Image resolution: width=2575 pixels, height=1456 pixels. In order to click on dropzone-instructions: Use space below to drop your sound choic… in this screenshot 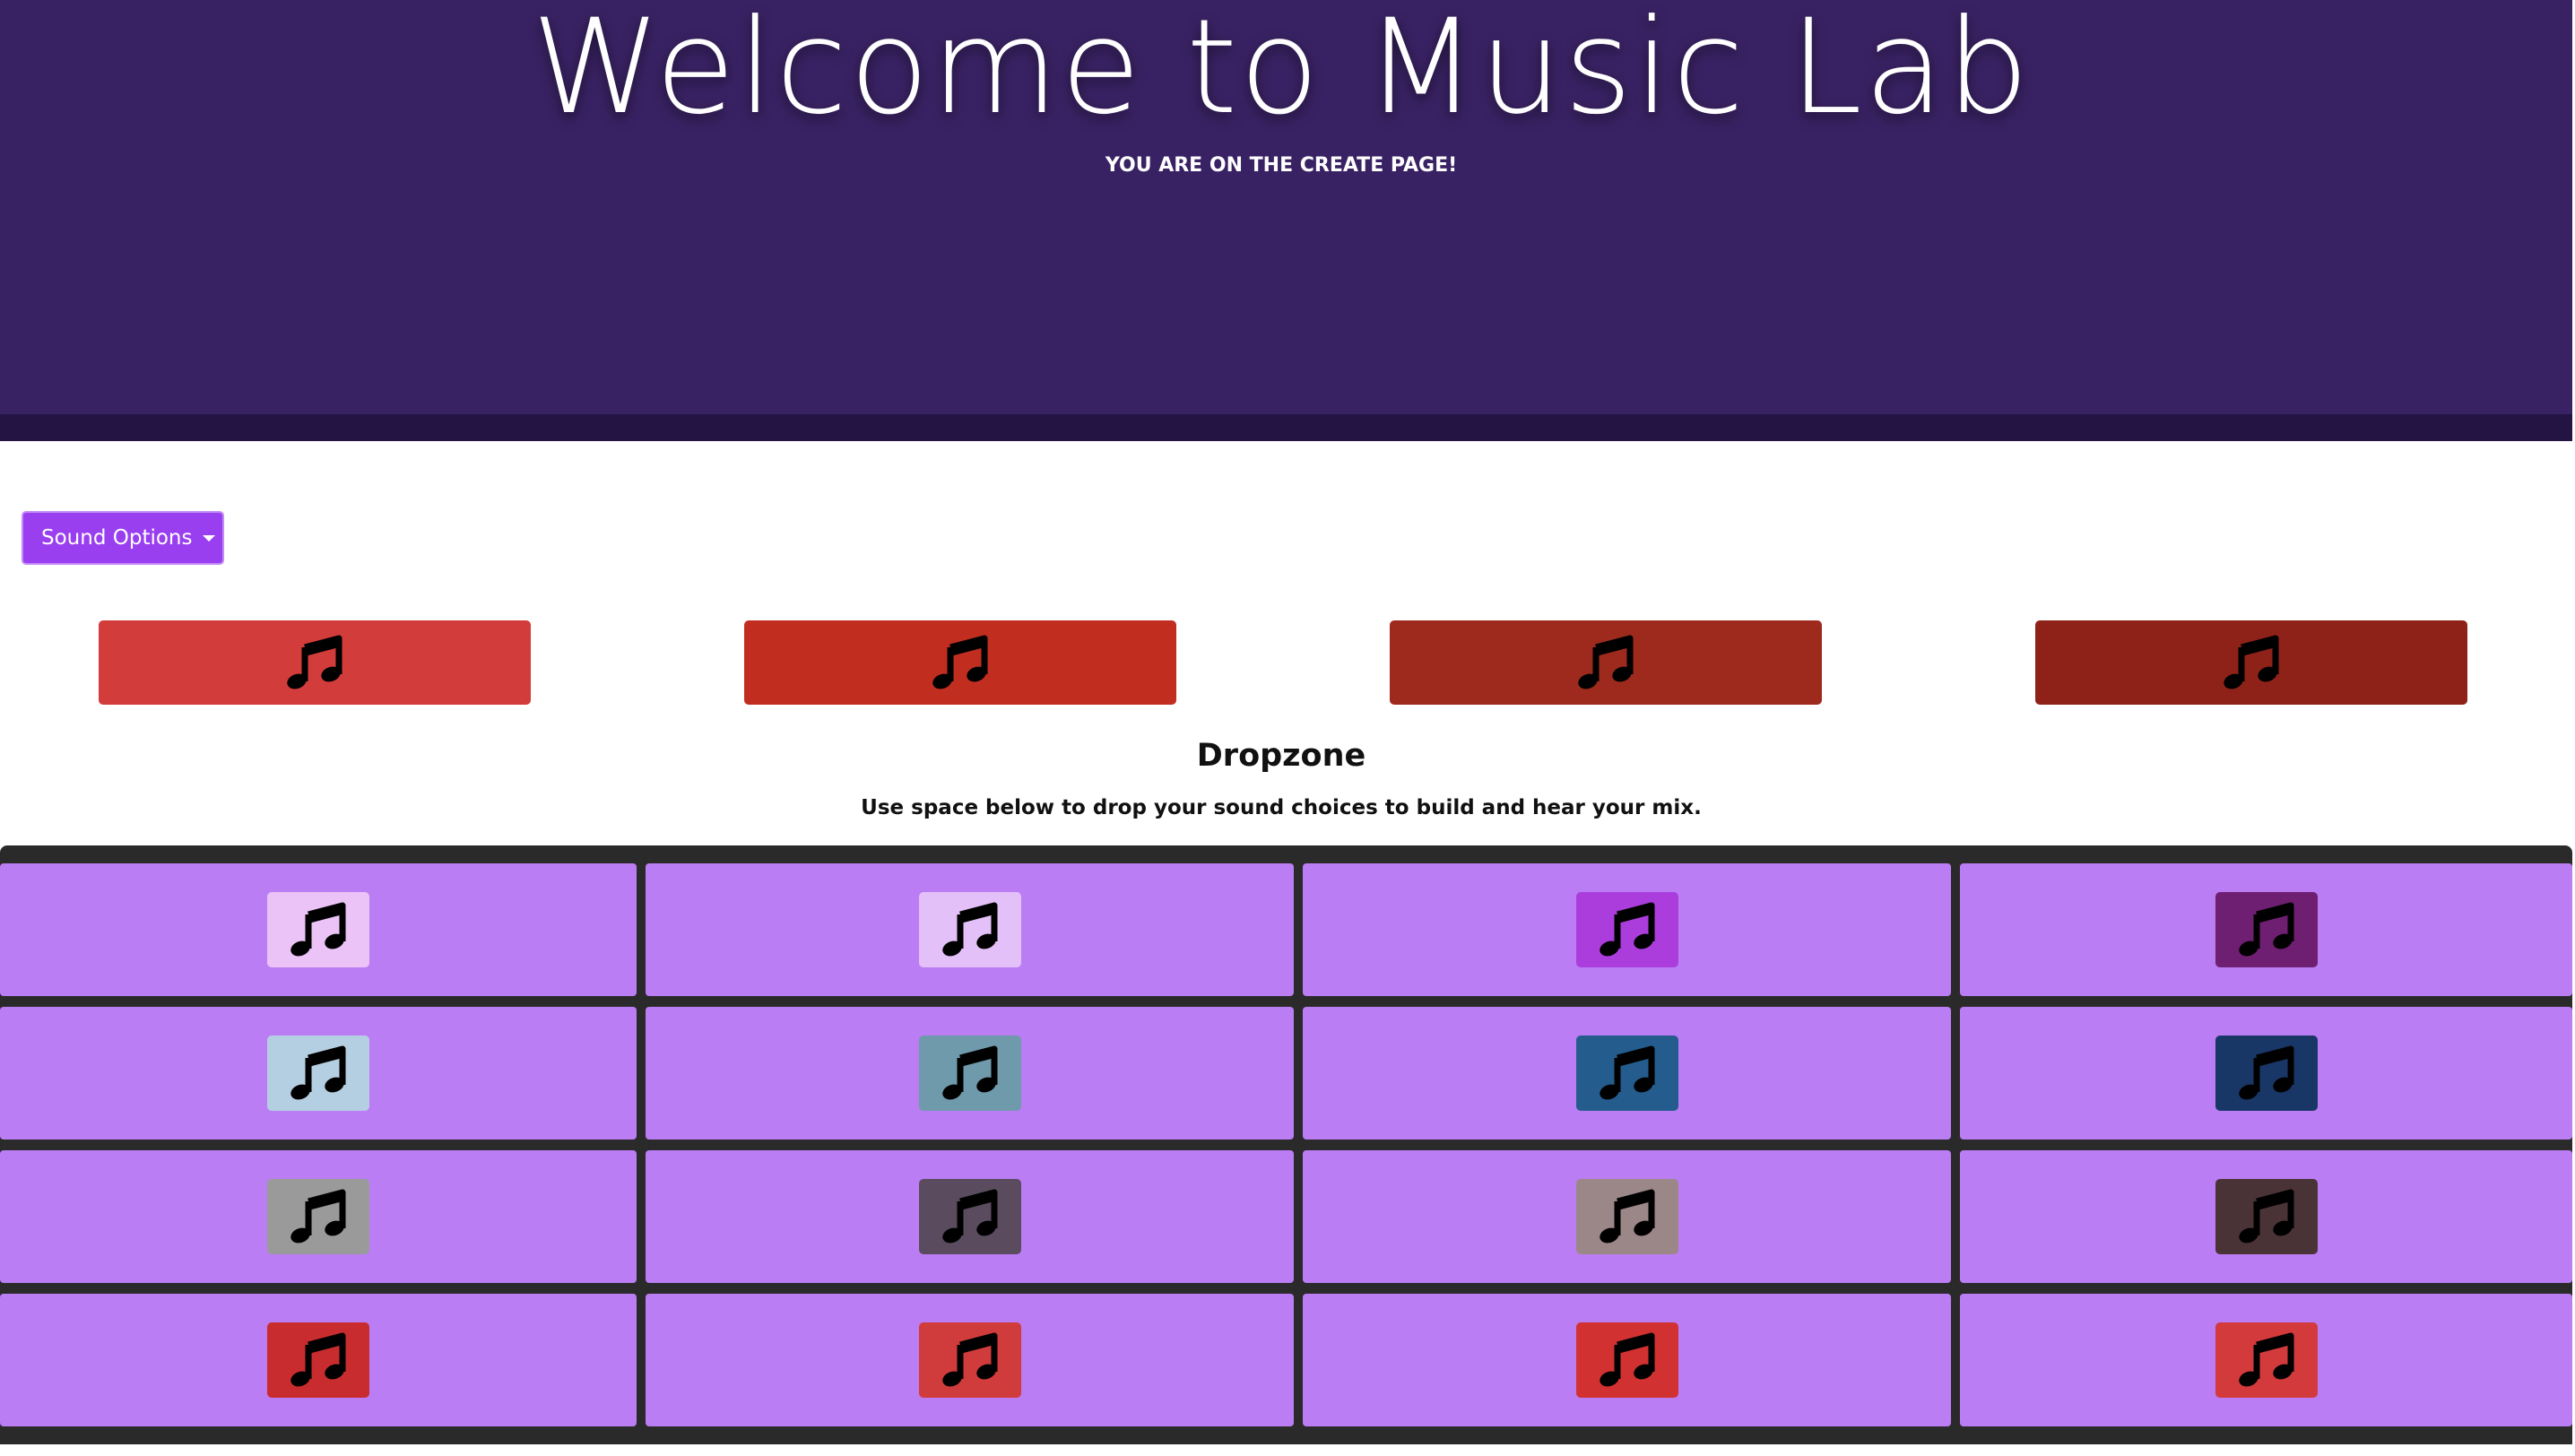, I will do `click(1281, 807)`.